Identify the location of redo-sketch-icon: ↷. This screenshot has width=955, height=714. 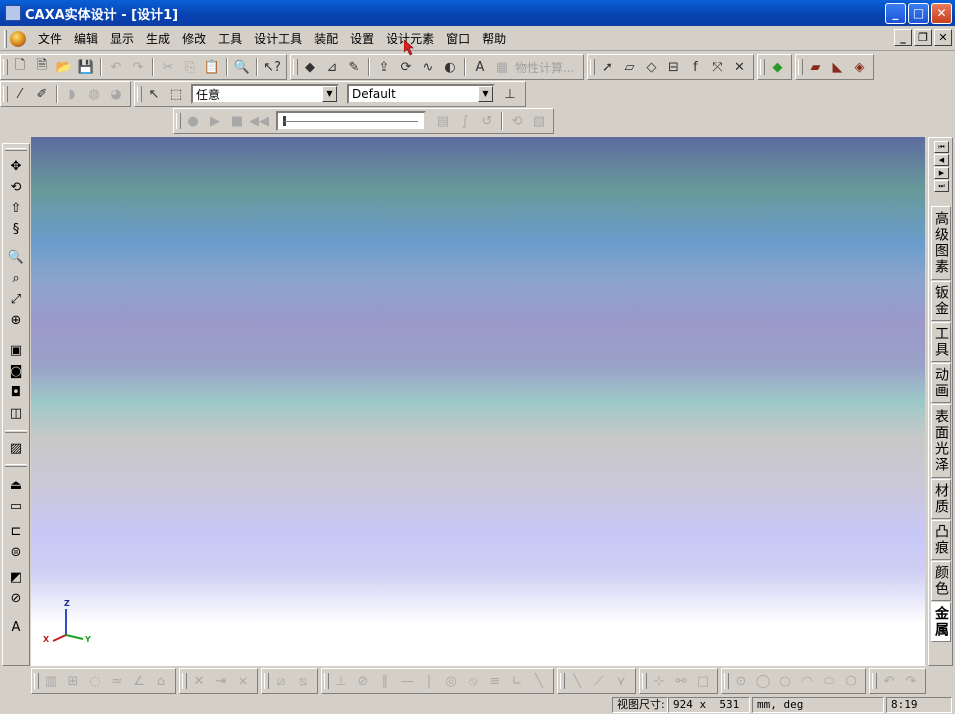
(911, 681).